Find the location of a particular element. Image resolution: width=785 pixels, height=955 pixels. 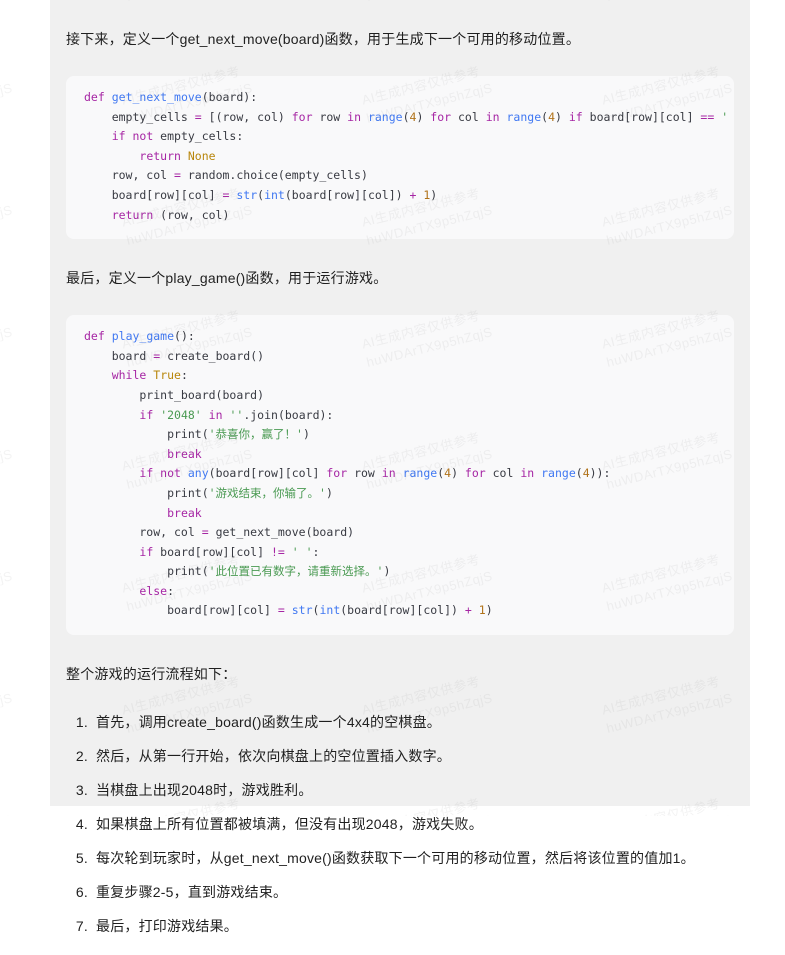

list-item: 首先，调用create_board()函数生成一个4x4的空棋盘。 is located at coordinates (413, 722).